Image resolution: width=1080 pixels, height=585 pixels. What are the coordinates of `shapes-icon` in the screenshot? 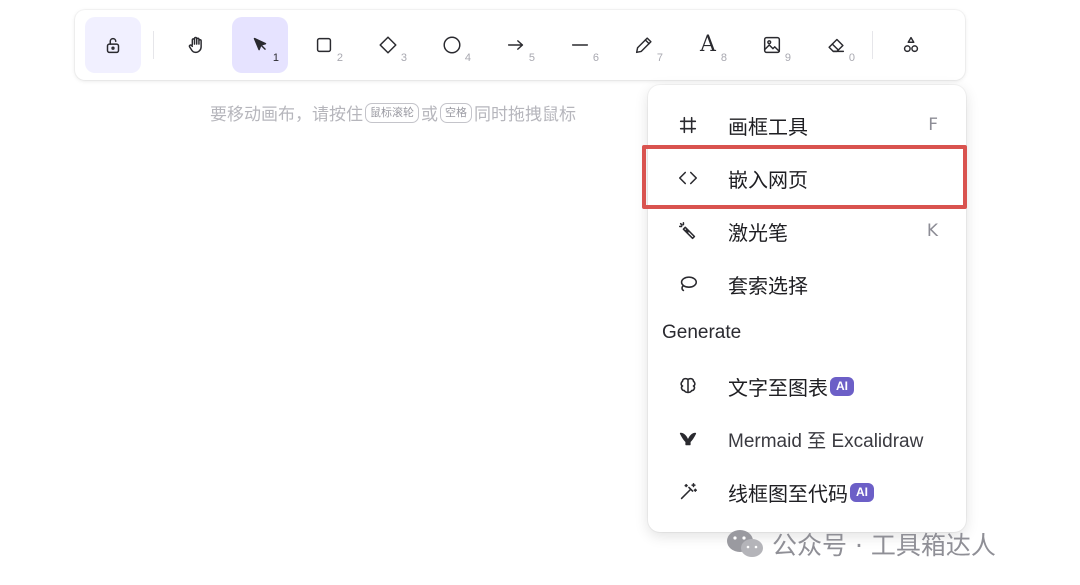 It's located at (911, 44).